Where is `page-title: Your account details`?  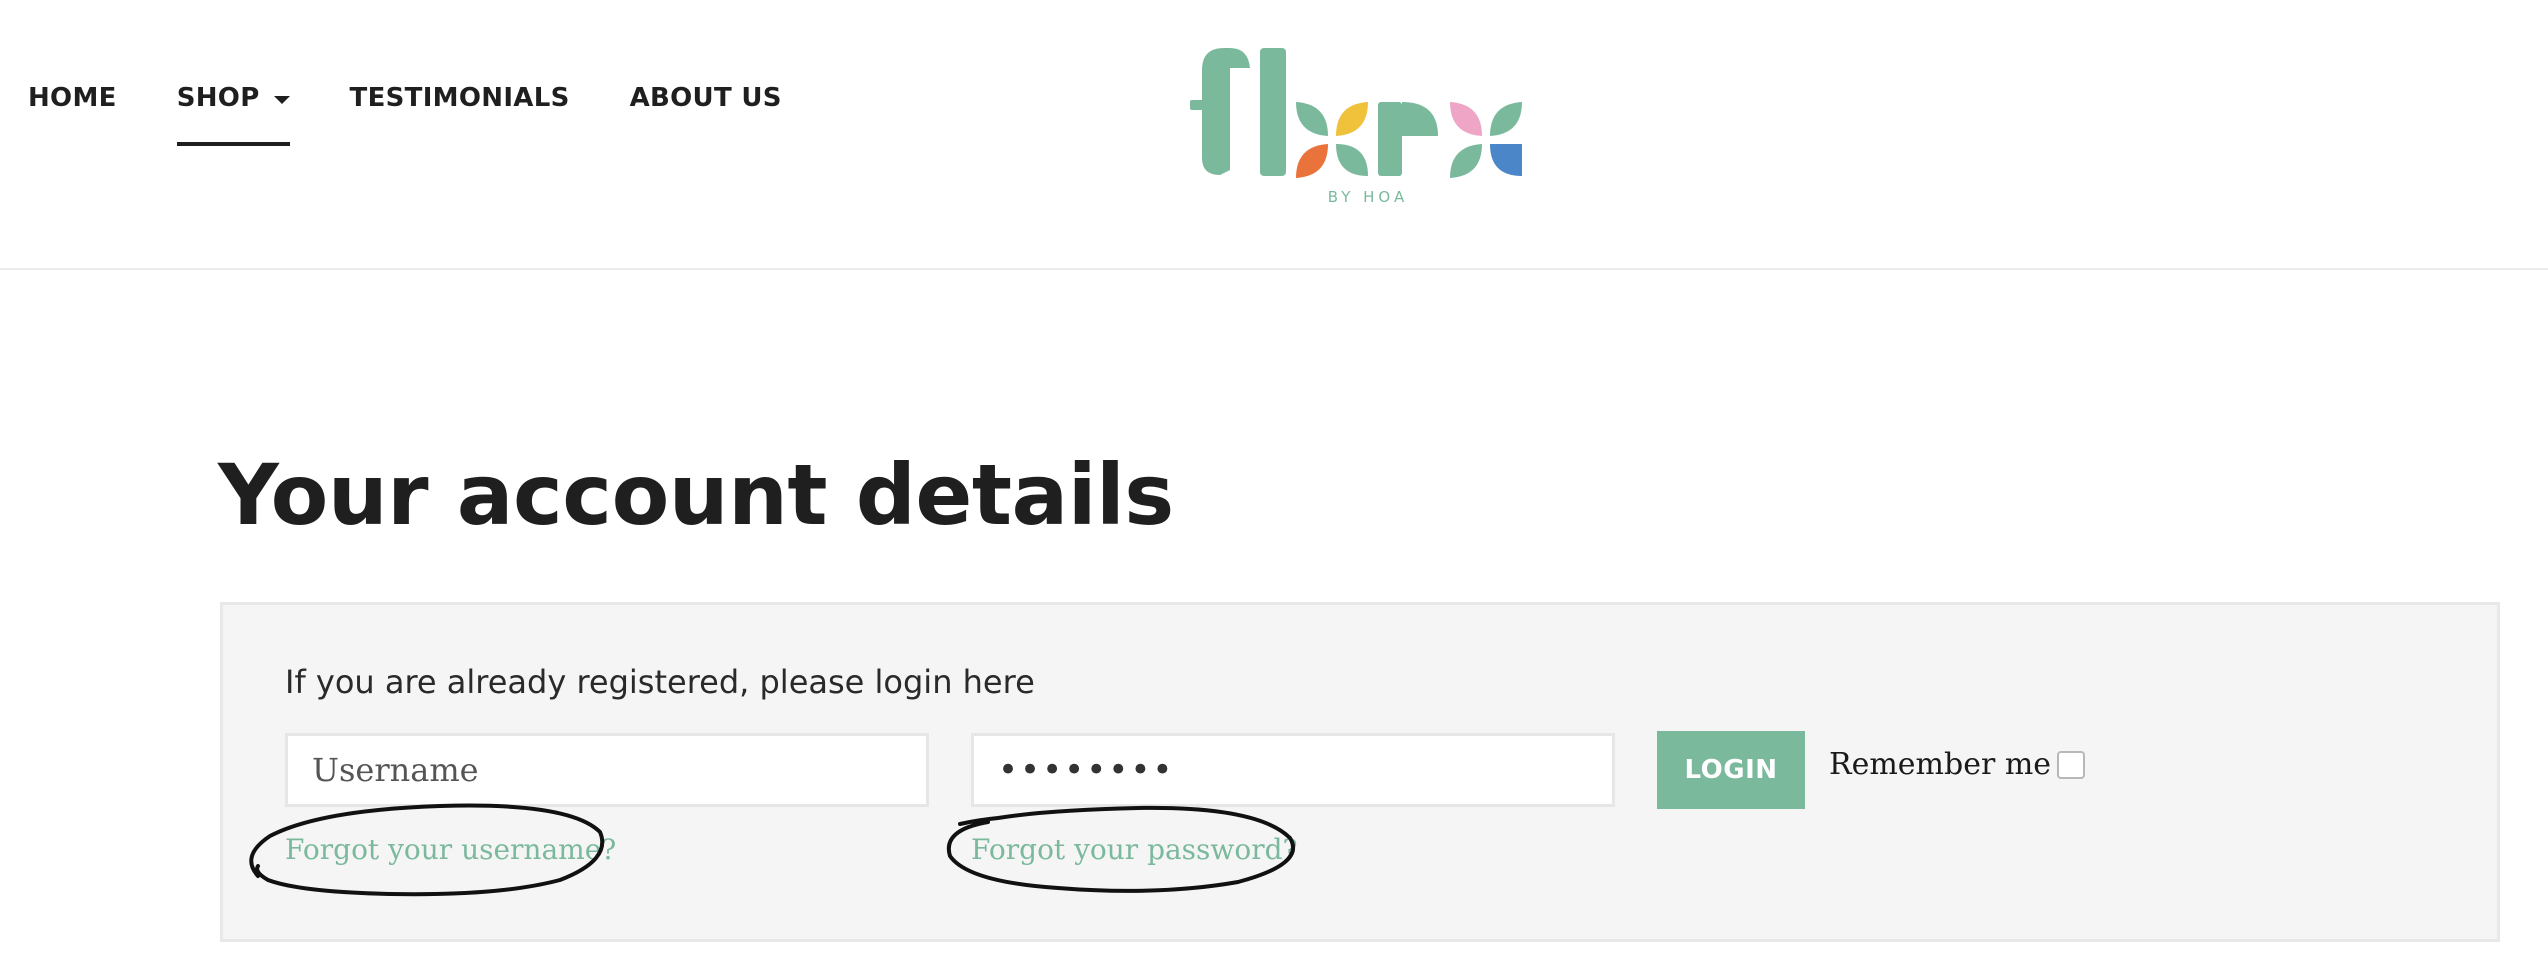
page-title: Your account details is located at coordinates (696, 495).